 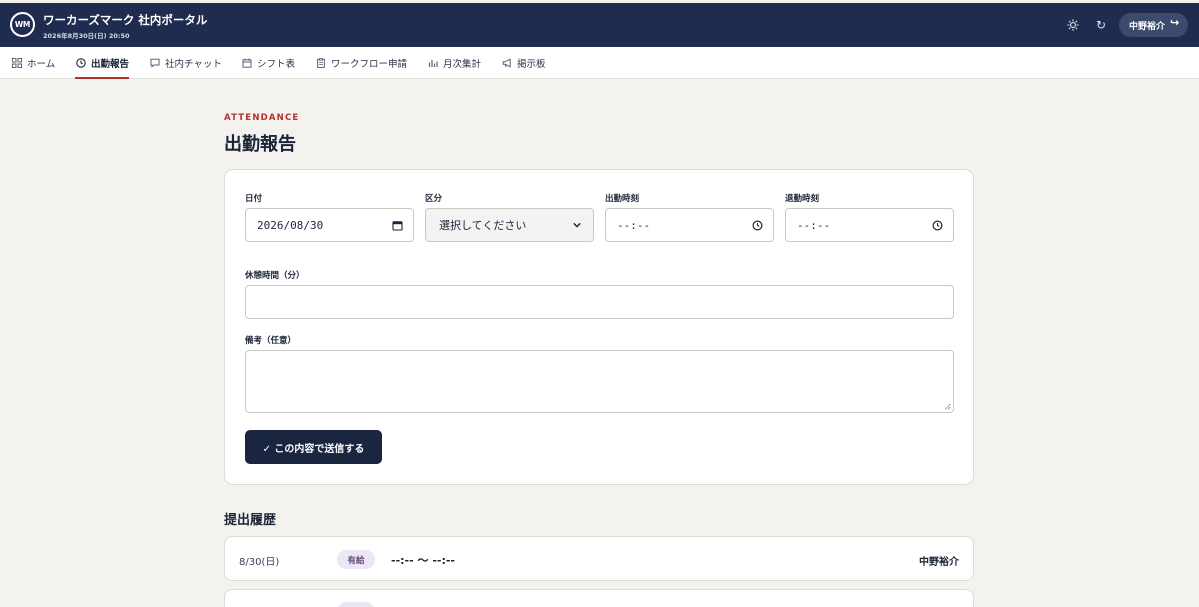 What do you see at coordinates (397, 225) in the screenshot?
I see `calendar-picker-icon` at bounding box center [397, 225].